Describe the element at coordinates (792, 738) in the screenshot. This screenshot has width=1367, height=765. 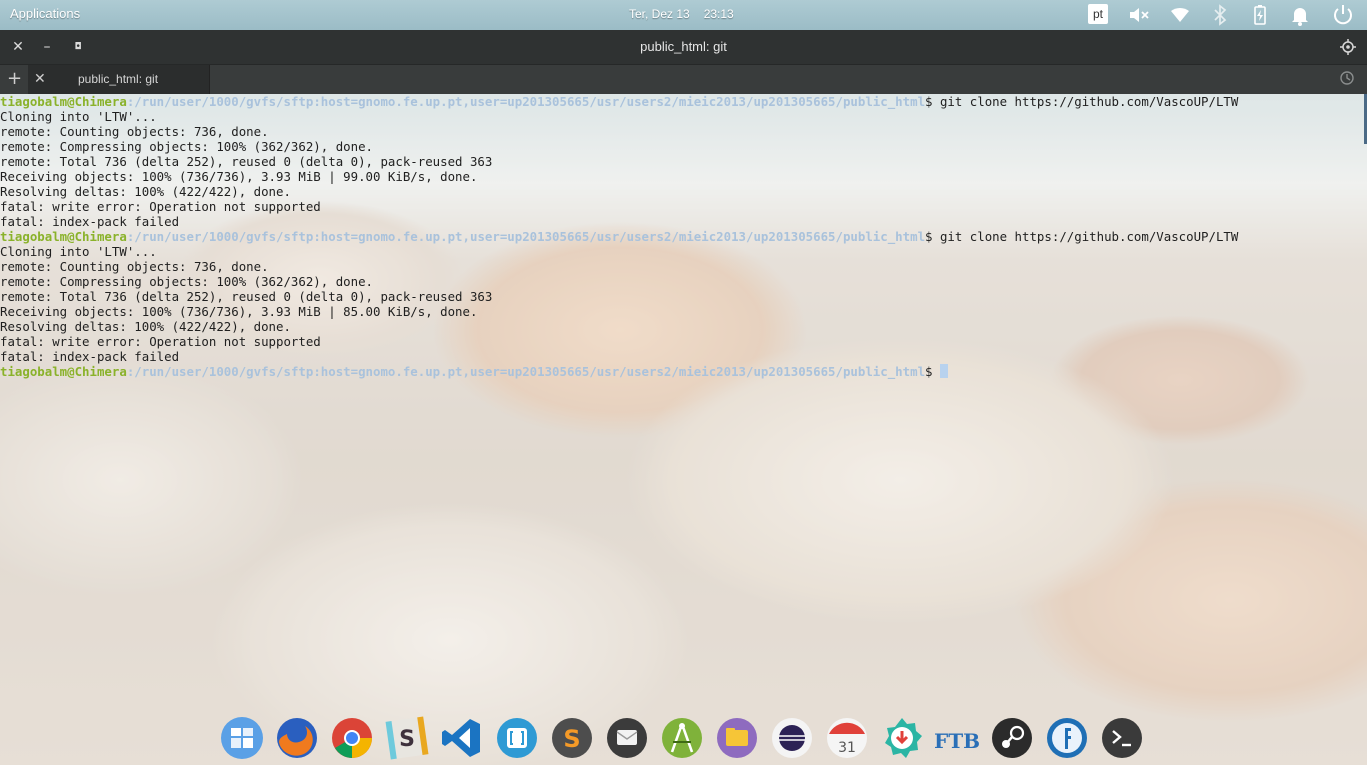
I see `eclipse-icon` at that location.